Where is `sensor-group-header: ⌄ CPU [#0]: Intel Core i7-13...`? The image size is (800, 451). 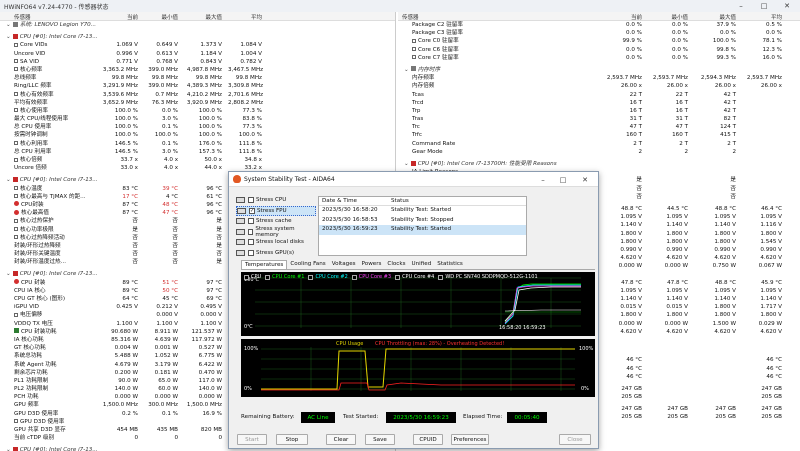 sensor-group-header: ⌄ CPU [#0]: Intel Core i7-13... is located at coordinates (197, 37).